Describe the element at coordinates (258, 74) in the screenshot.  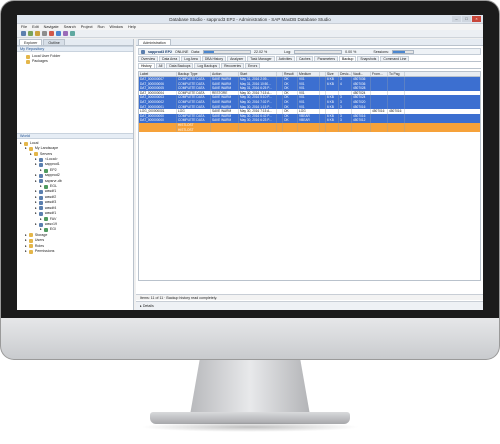
I see `column-header: Start` at that location.